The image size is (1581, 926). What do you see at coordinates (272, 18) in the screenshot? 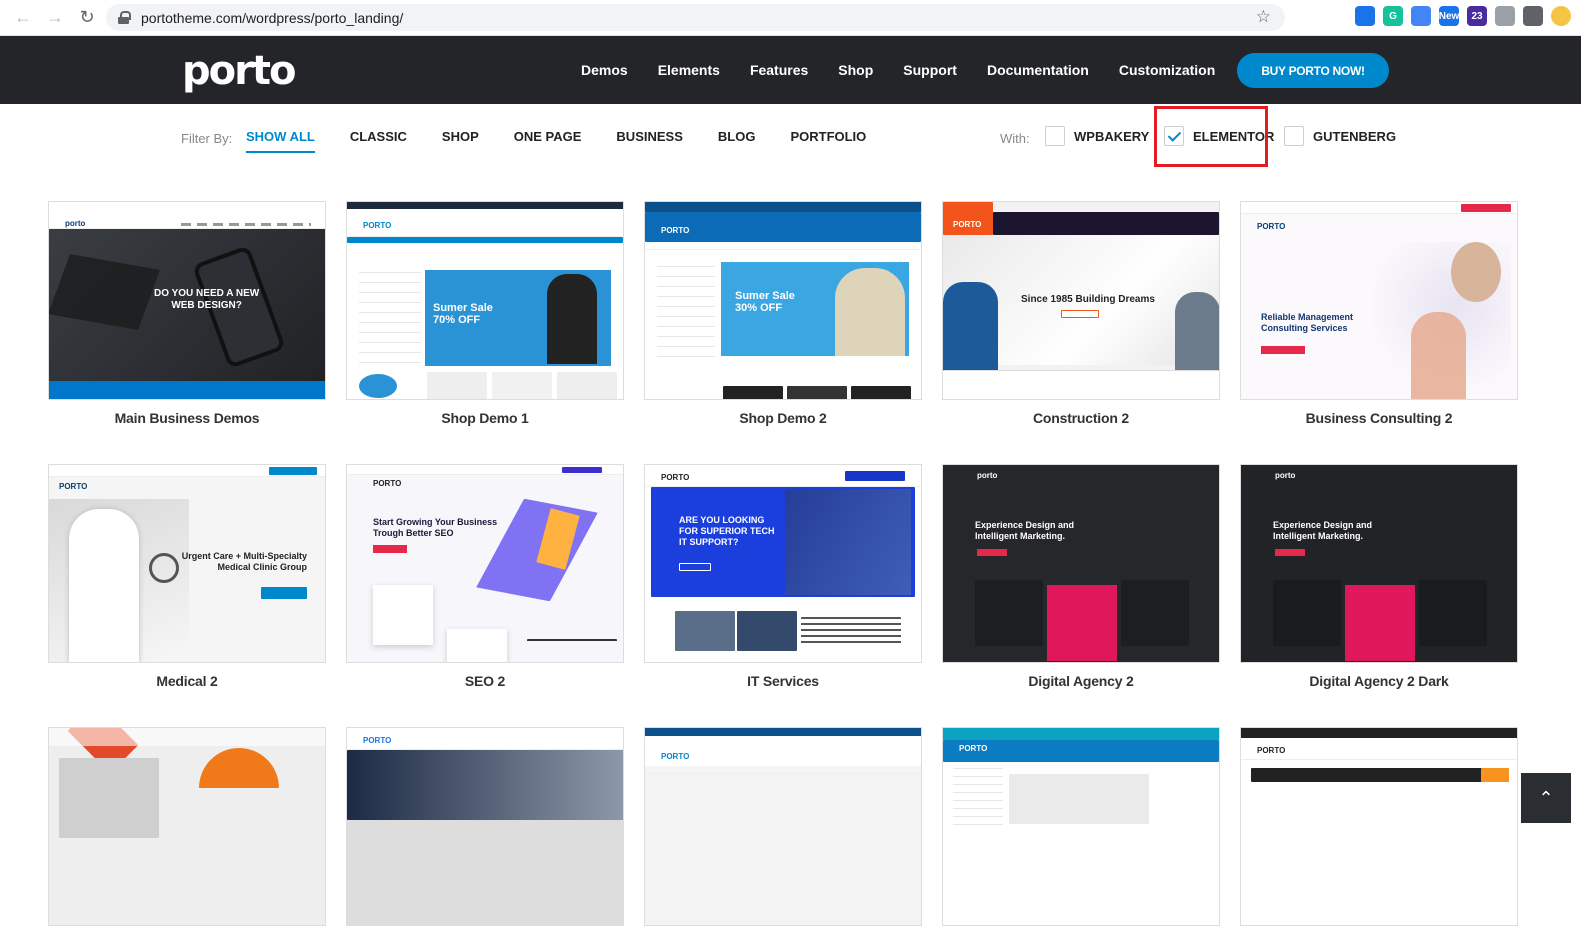
I see `url-text: portotheme.com/wordpress/porto_landing/` at bounding box center [272, 18].